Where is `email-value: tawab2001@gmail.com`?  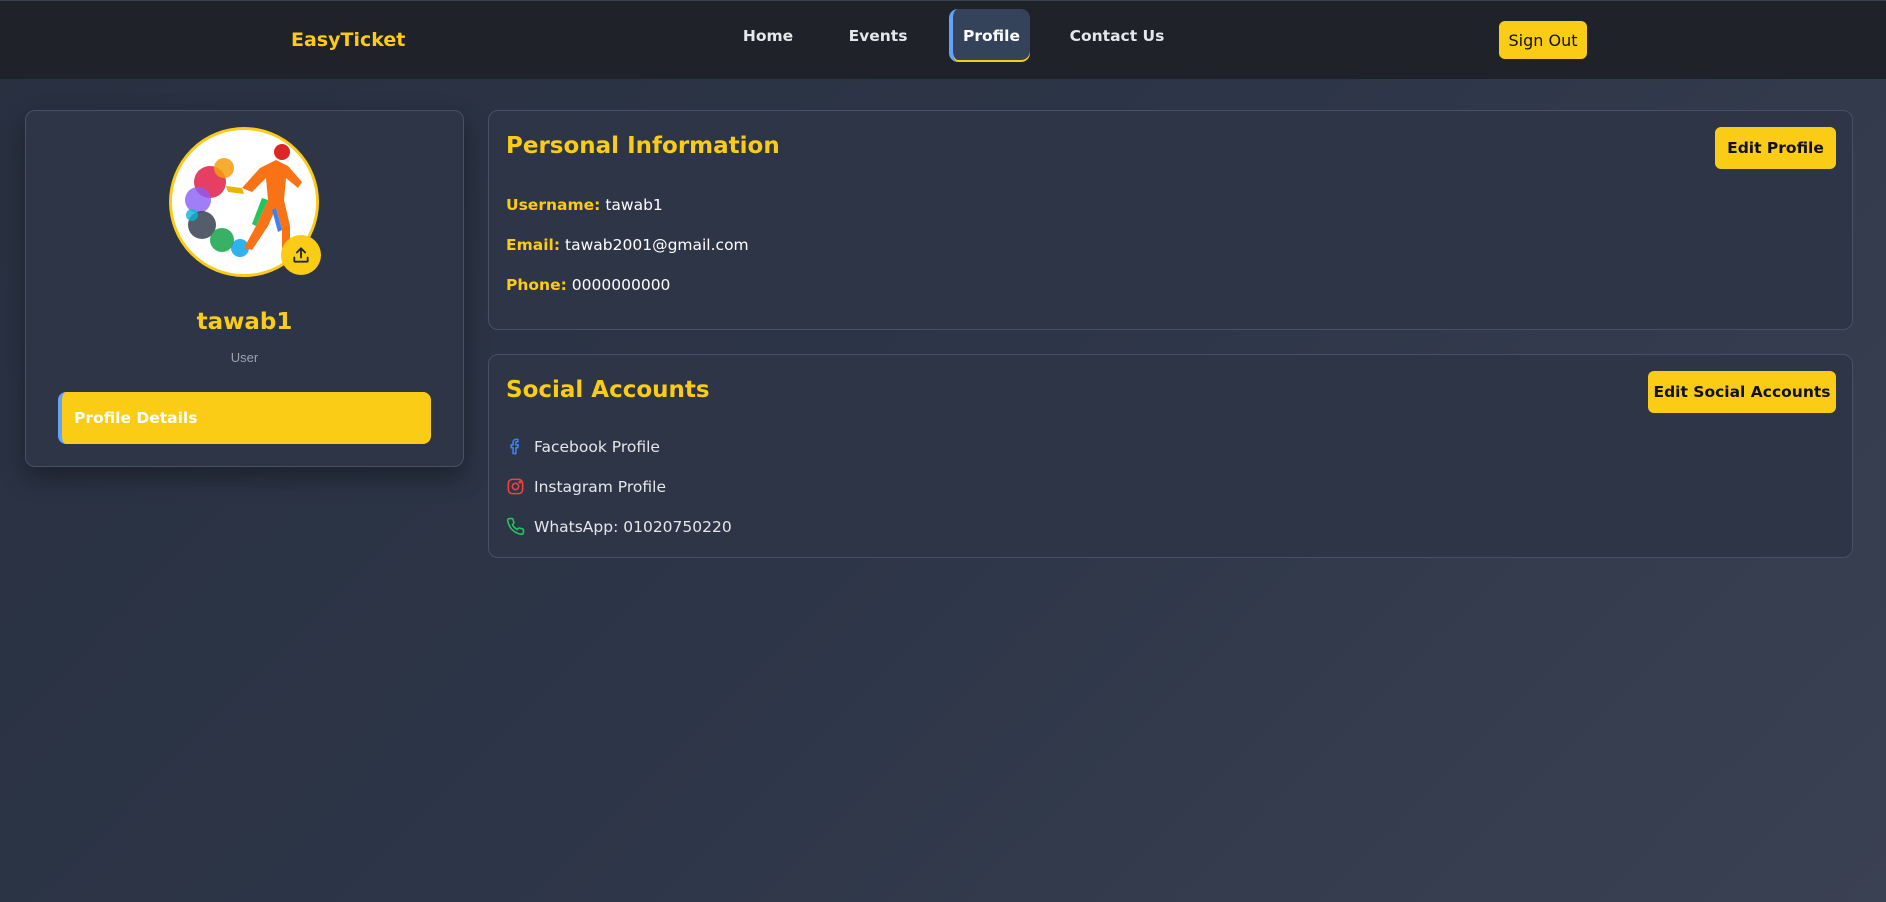
email-value: tawab2001@gmail.com is located at coordinates (657, 245).